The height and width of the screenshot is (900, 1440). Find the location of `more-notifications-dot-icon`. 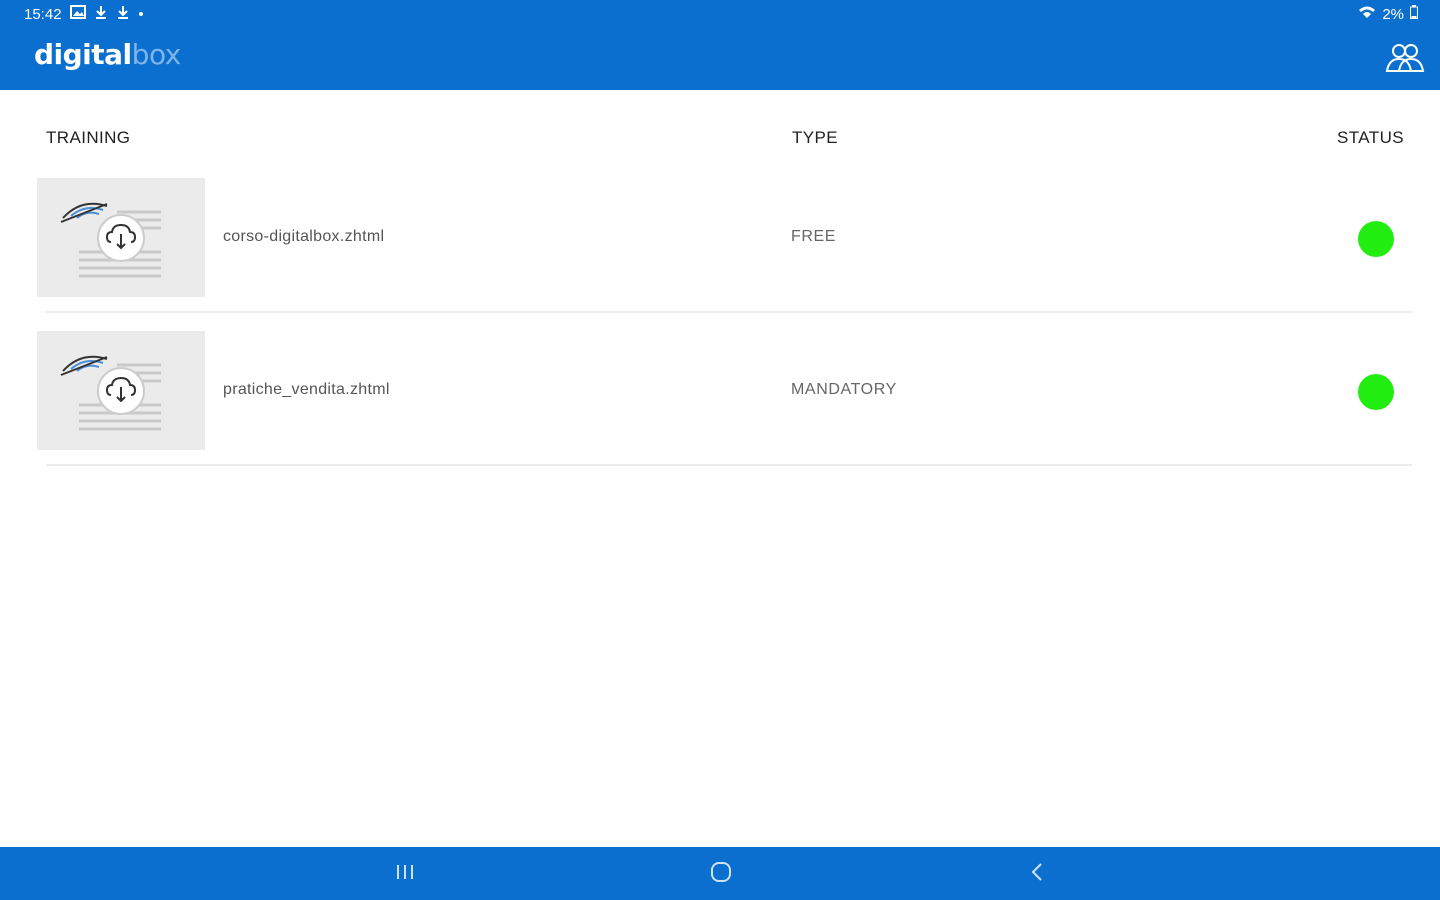

more-notifications-dot-icon is located at coordinates (141, 14).